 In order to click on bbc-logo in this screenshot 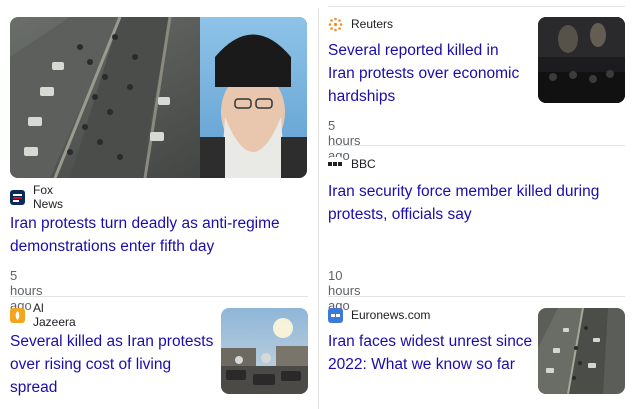, I will do `click(335, 164)`.